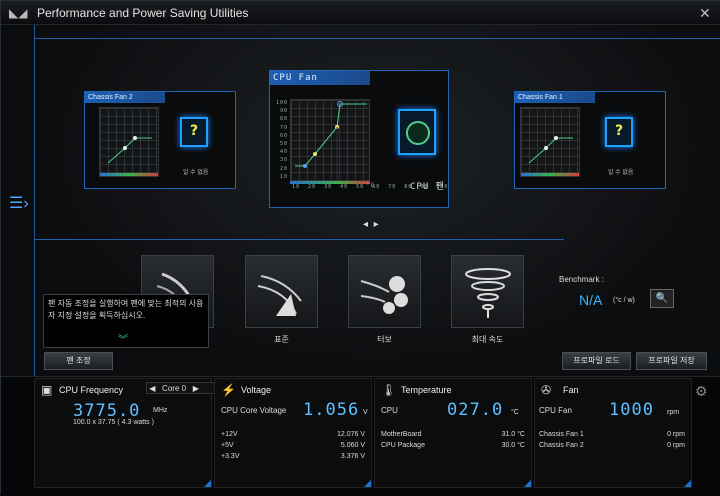  I want to click on benchmark-icon: 🔍, so click(662, 298).